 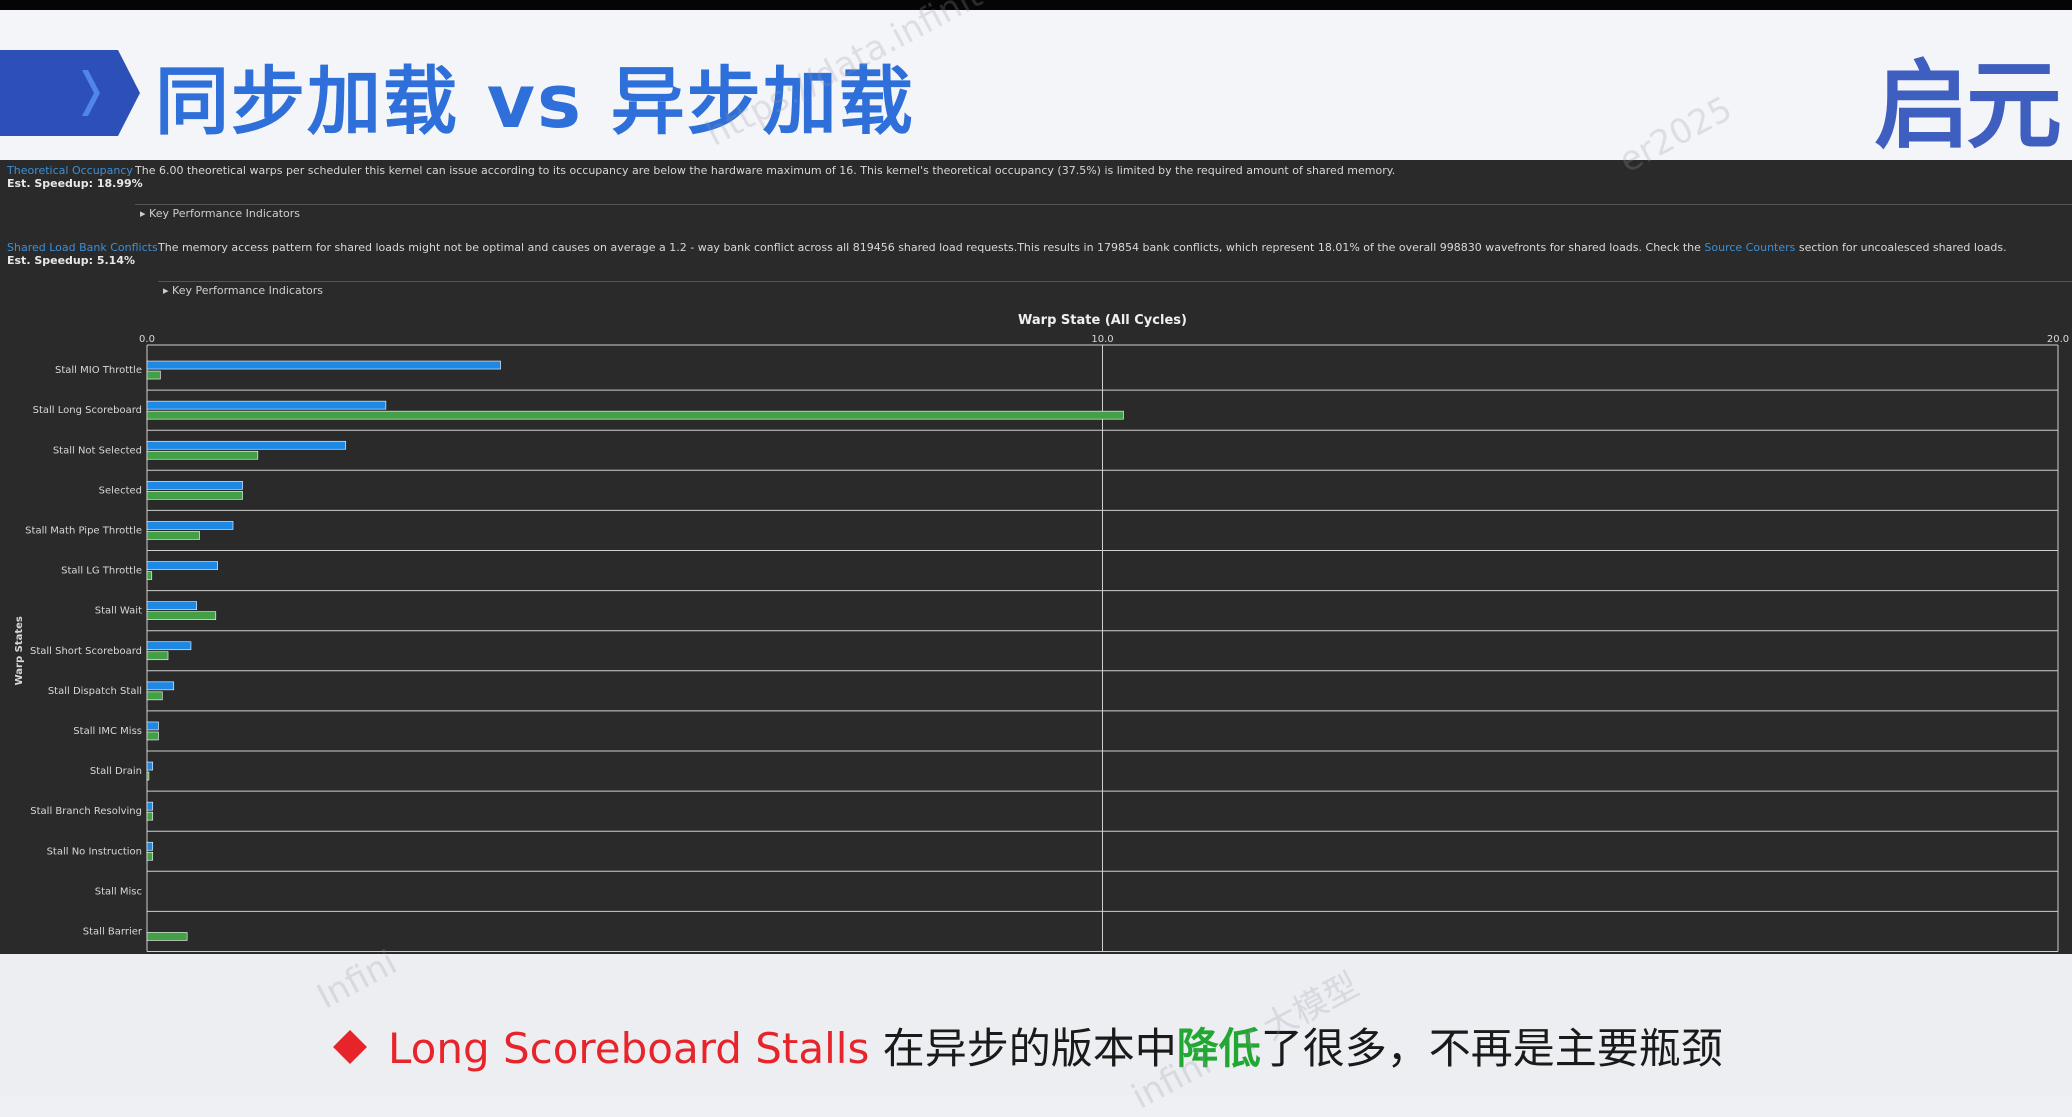 What do you see at coordinates (19, 650) in the screenshot?
I see `y-axis-label: Warp States` at bounding box center [19, 650].